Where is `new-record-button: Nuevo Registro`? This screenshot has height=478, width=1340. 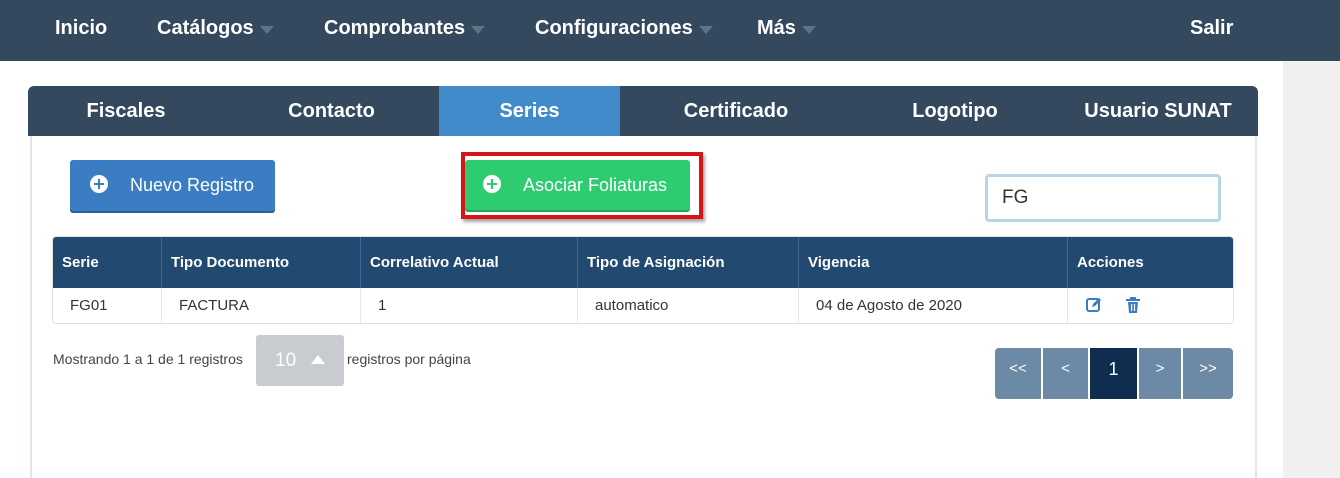
new-record-button: Nuevo Registro is located at coordinates (172, 185).